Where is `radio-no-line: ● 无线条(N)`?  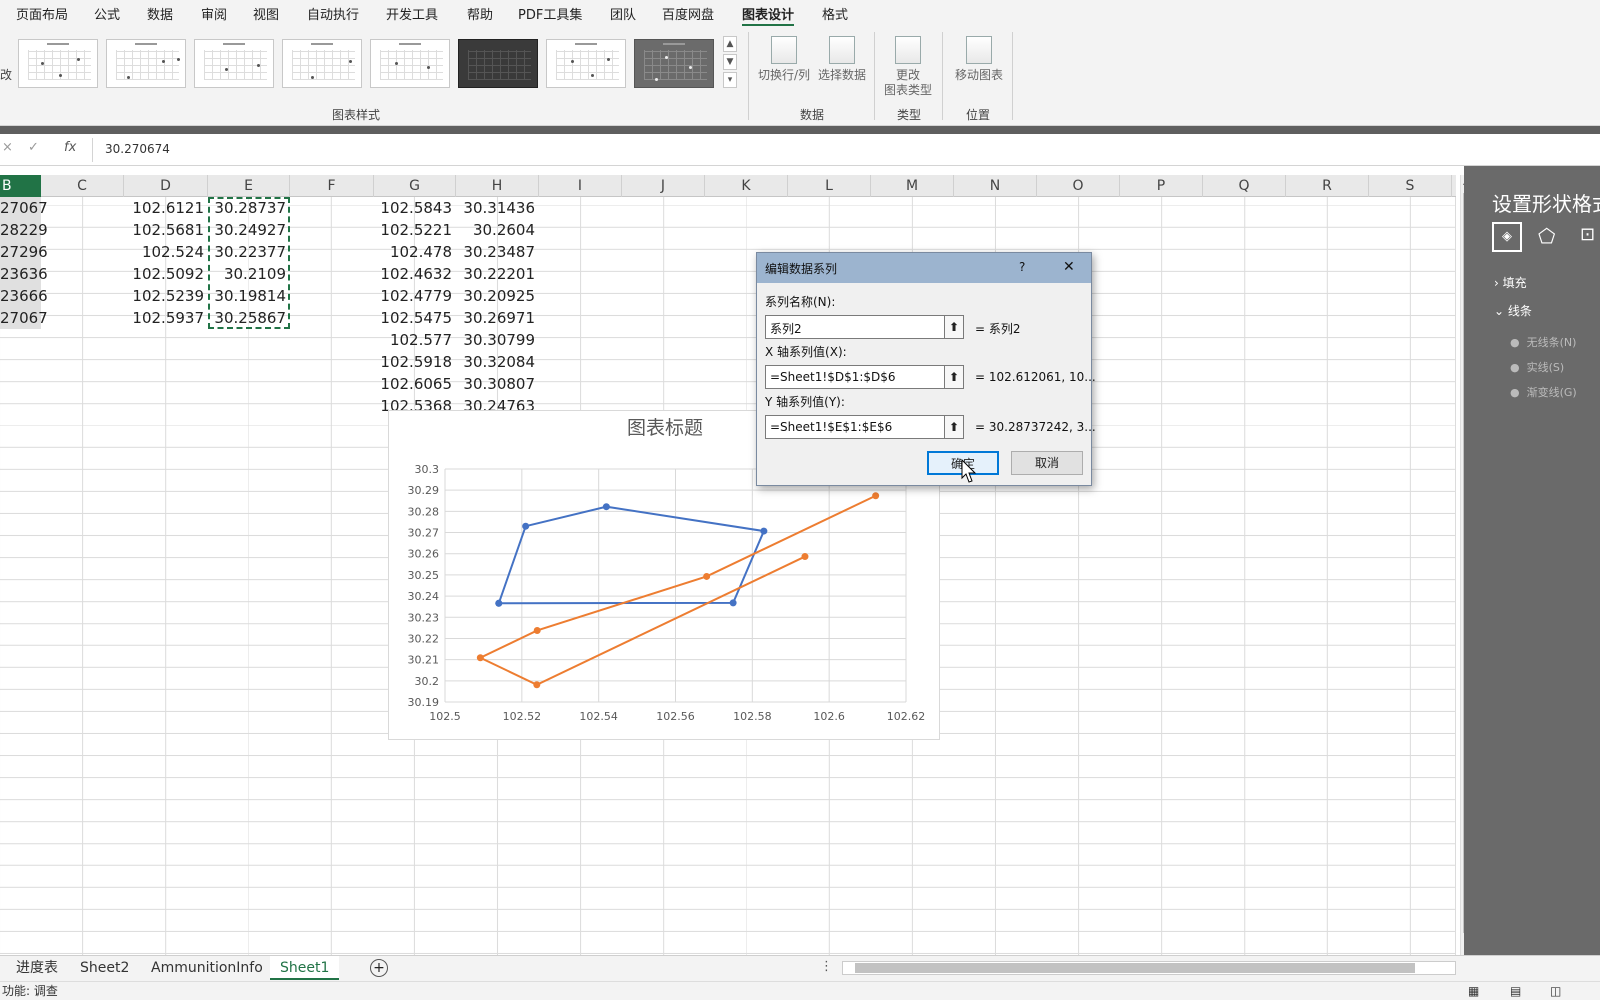 radio-no-line: ● 无线条(N) is located at coordinates (1543, 342).